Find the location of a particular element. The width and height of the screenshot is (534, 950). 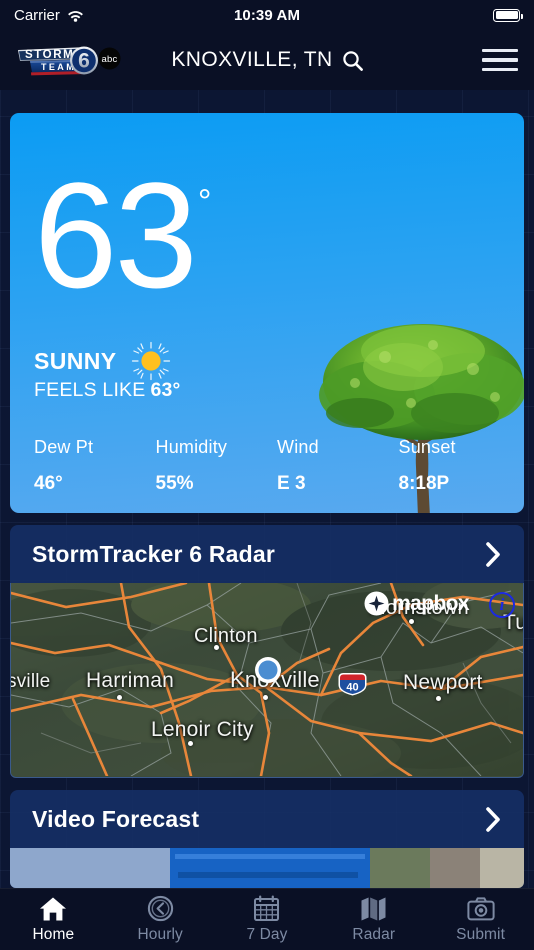

highway-shield-40: 40 is located at coordinates (352, 684).